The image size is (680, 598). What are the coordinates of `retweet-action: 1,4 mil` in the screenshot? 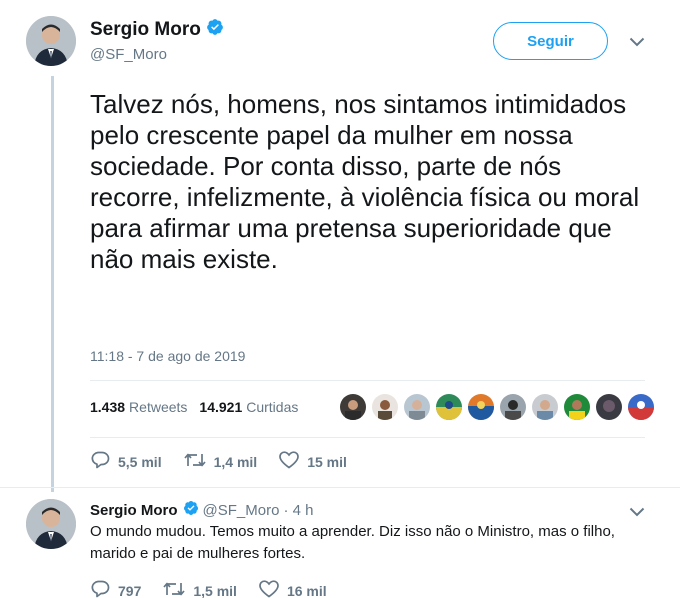 It's located at (220, 461).